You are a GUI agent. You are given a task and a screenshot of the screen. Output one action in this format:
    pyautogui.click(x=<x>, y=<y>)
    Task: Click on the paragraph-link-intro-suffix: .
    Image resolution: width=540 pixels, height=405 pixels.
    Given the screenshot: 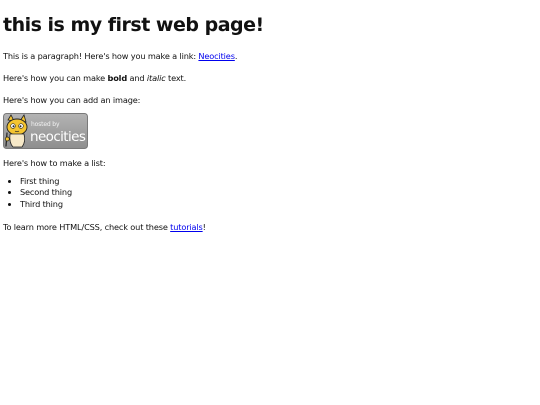 What is the action you would take?
    pyautogui.click(x=236, y=55)
    